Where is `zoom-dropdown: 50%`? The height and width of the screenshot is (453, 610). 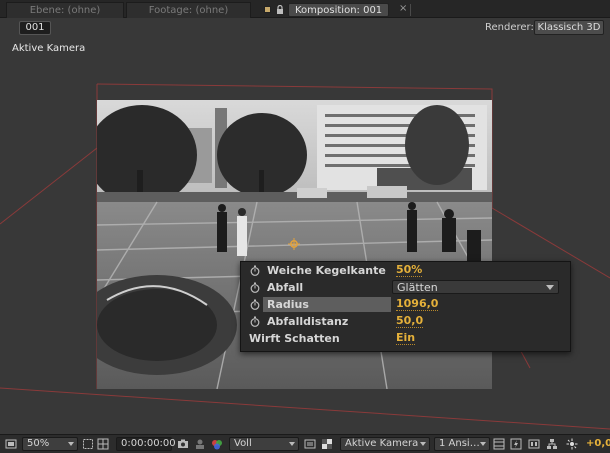
zoom-dropdown: 50% is located at coordinates (50, 444).